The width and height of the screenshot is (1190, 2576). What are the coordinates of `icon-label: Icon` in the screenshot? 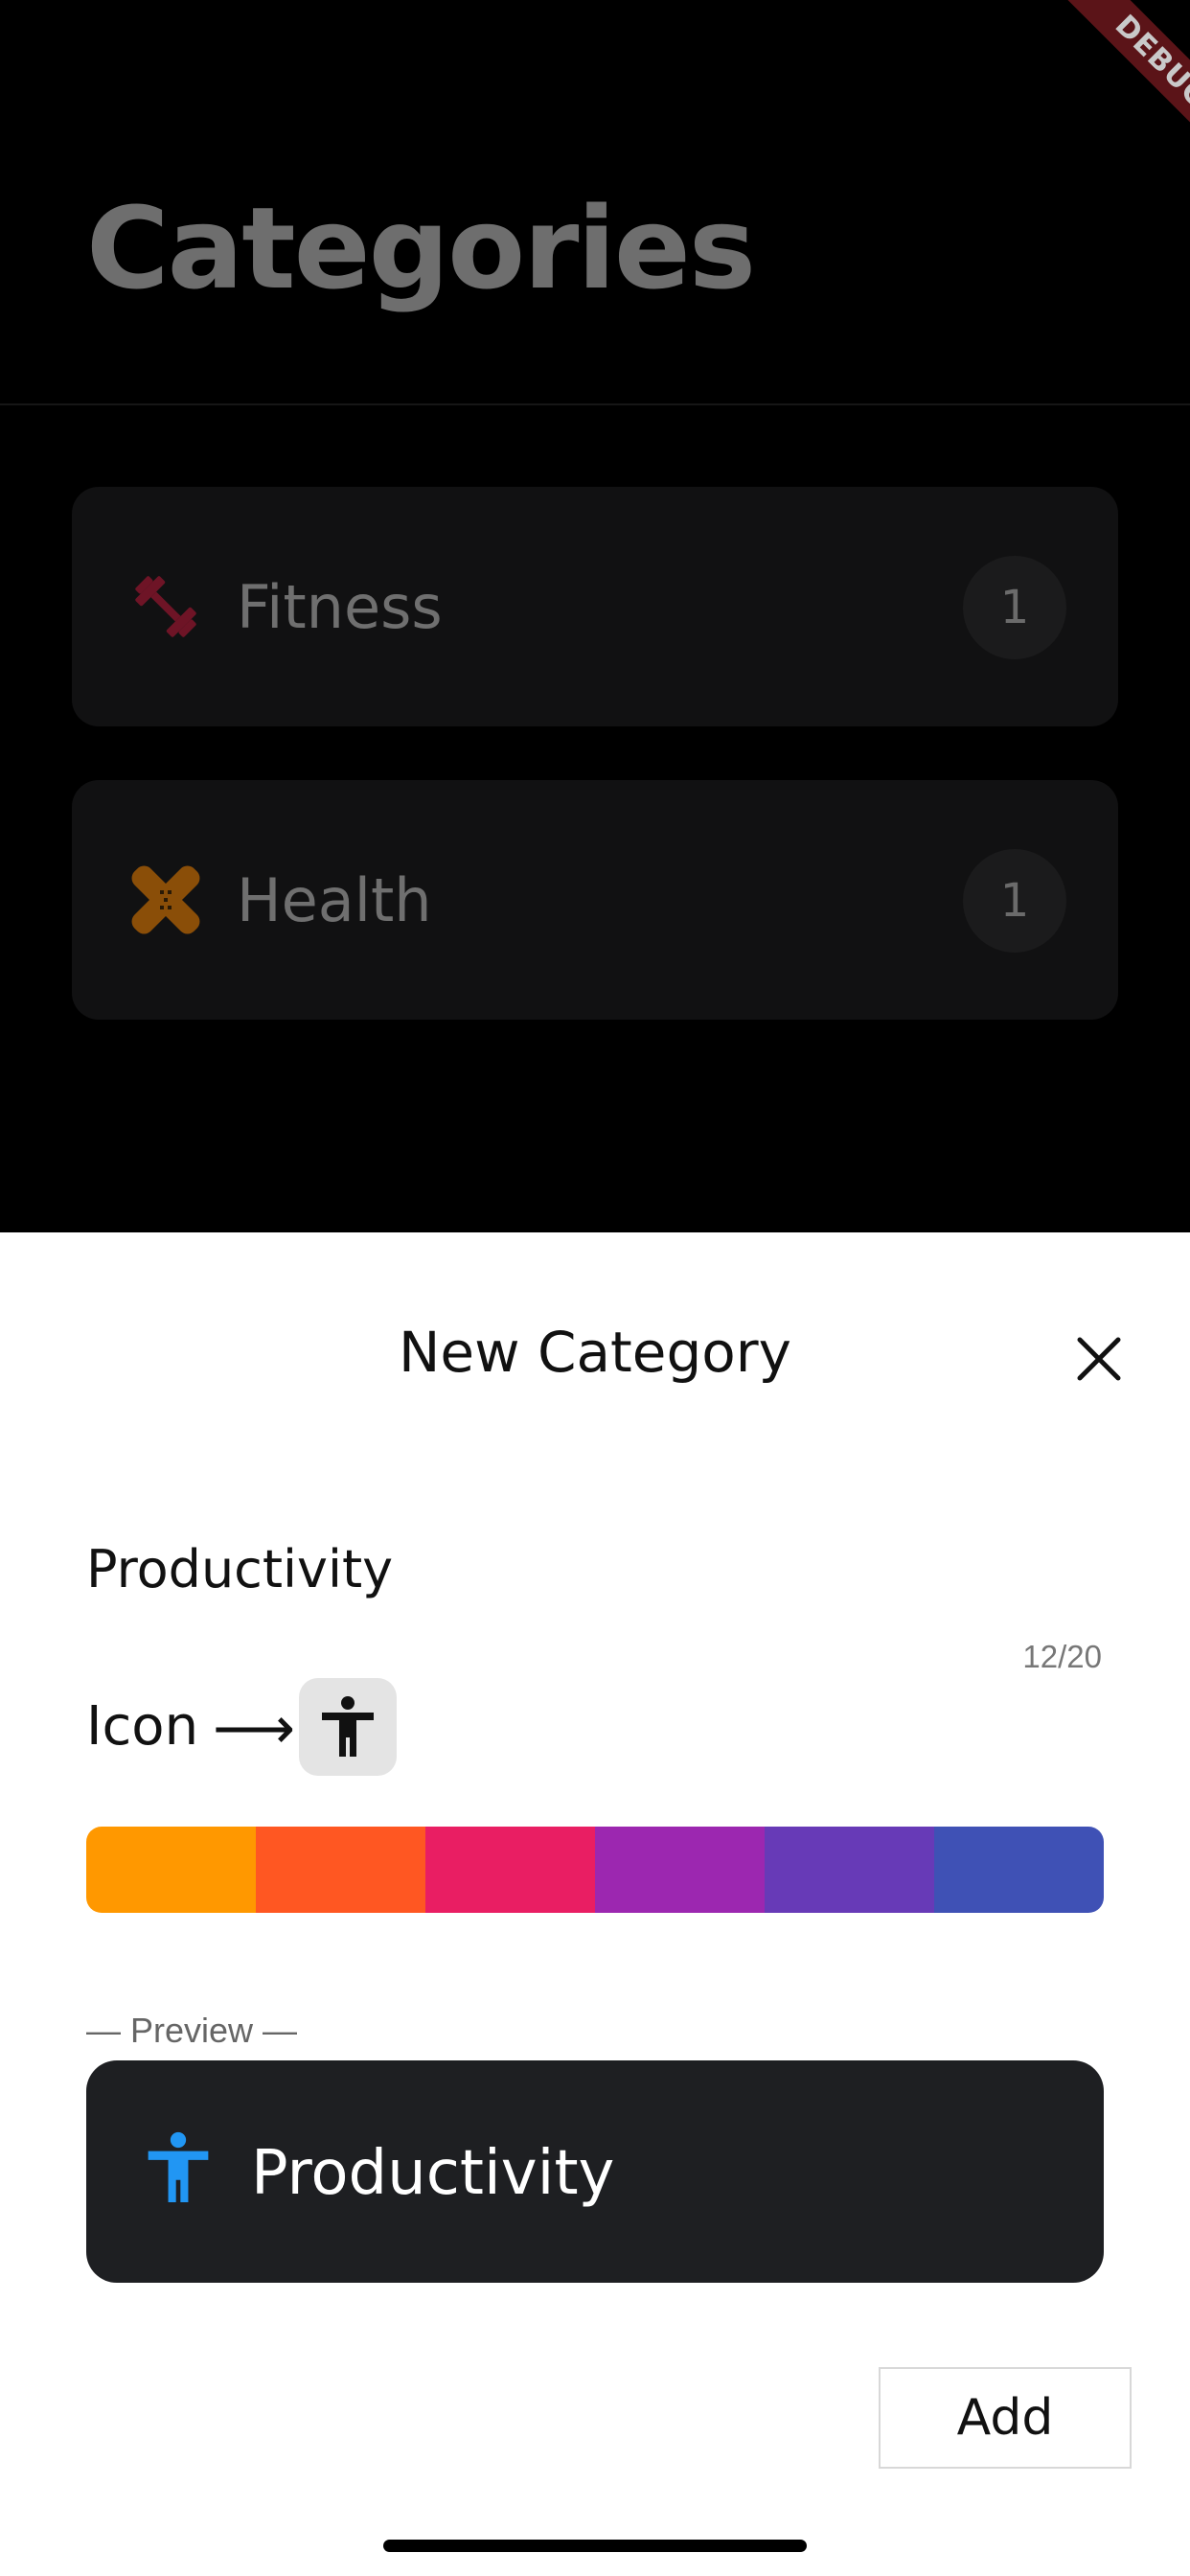 It's located at (143, 1726).